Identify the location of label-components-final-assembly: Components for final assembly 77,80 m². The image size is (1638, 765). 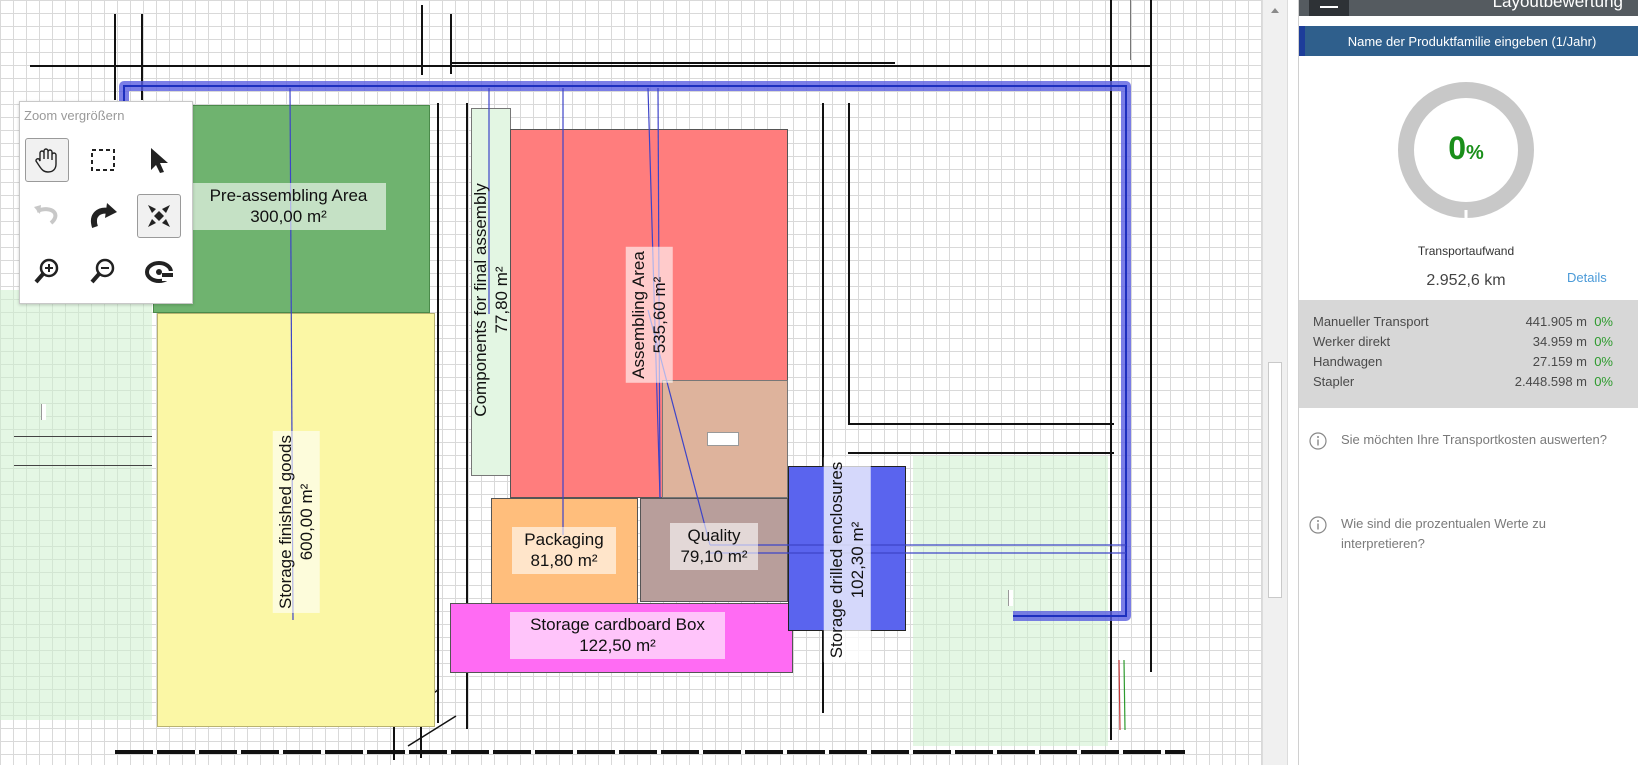
(491, 299).